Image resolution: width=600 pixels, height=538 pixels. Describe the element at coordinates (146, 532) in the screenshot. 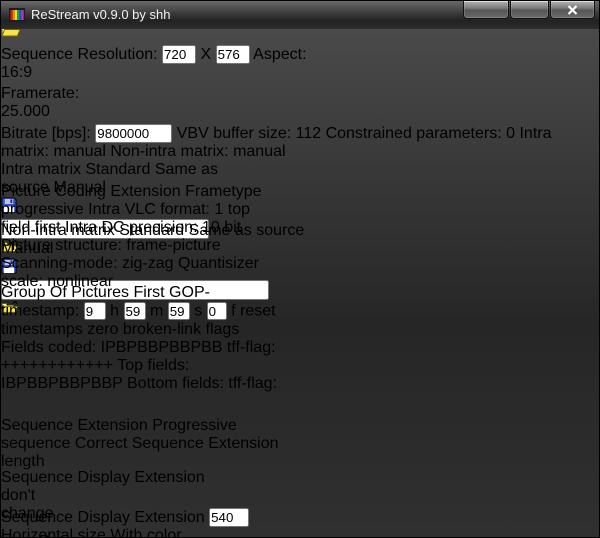

I see `with-color-label: With color` at that location.